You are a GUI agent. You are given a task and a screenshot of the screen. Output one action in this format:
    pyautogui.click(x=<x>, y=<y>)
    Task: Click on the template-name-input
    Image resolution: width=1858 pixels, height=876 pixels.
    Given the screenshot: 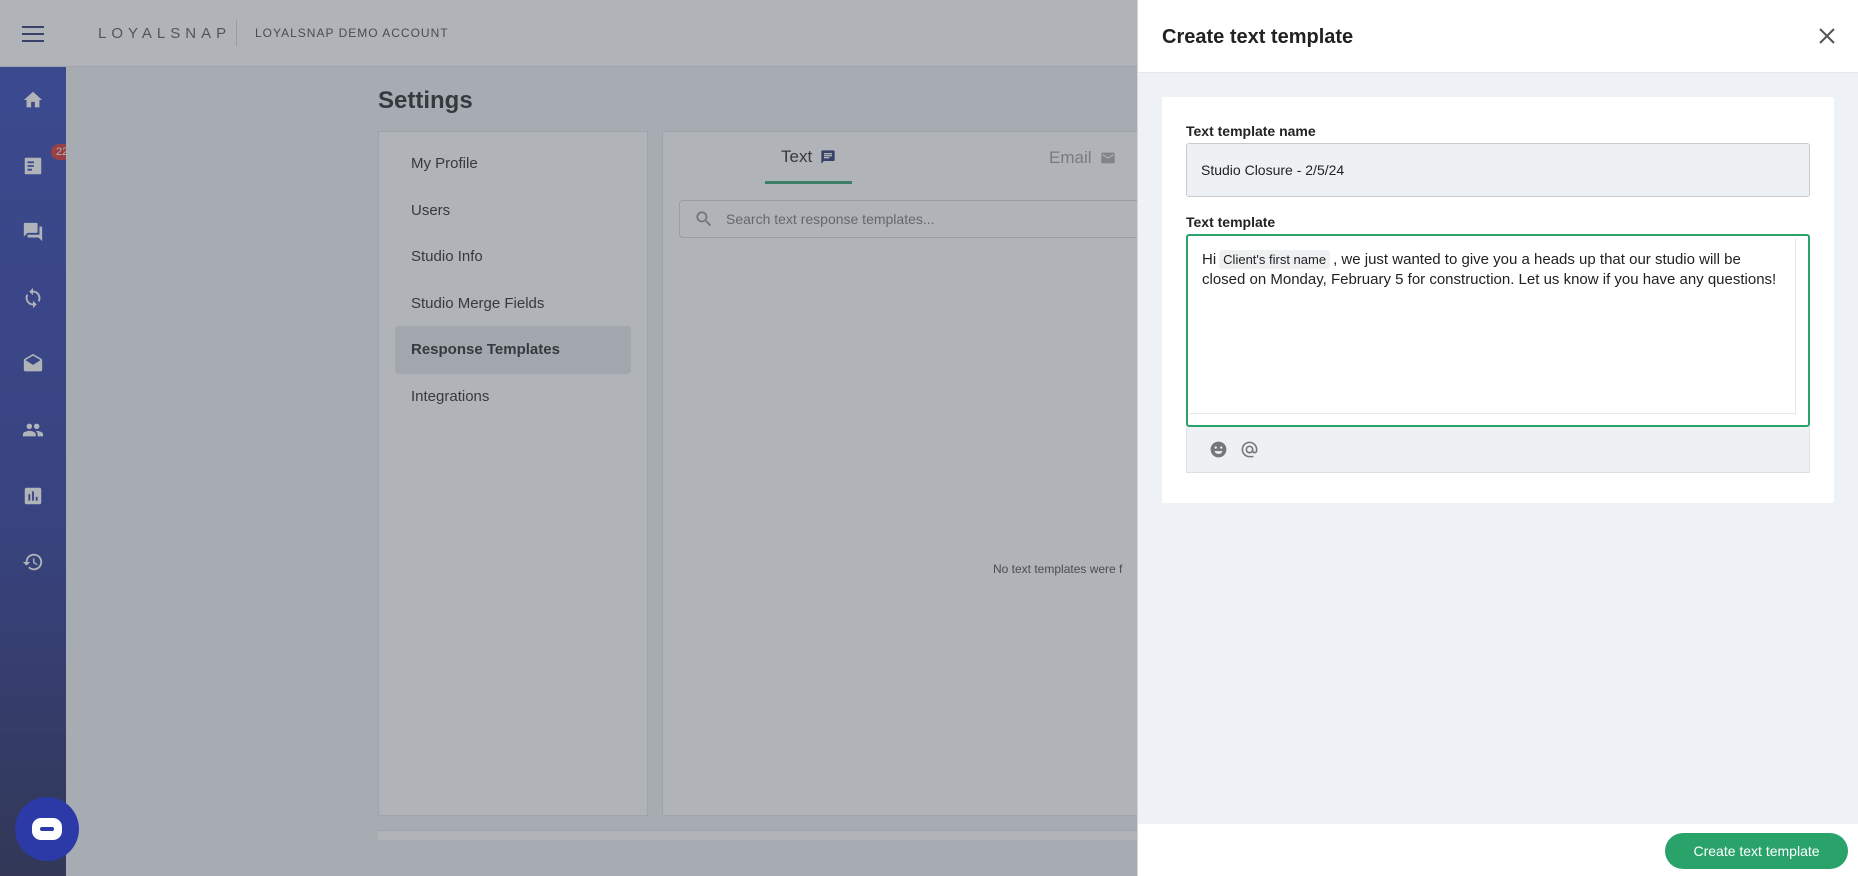 What is the action you would take?
    pyautogui.click(x=1498, y=170)
    